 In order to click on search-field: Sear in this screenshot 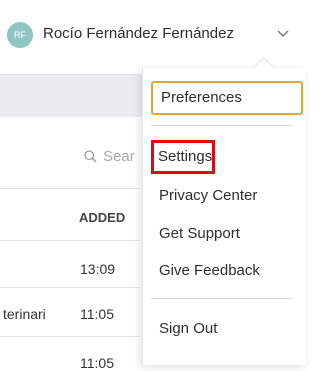, I will do `click(109, 156)`.